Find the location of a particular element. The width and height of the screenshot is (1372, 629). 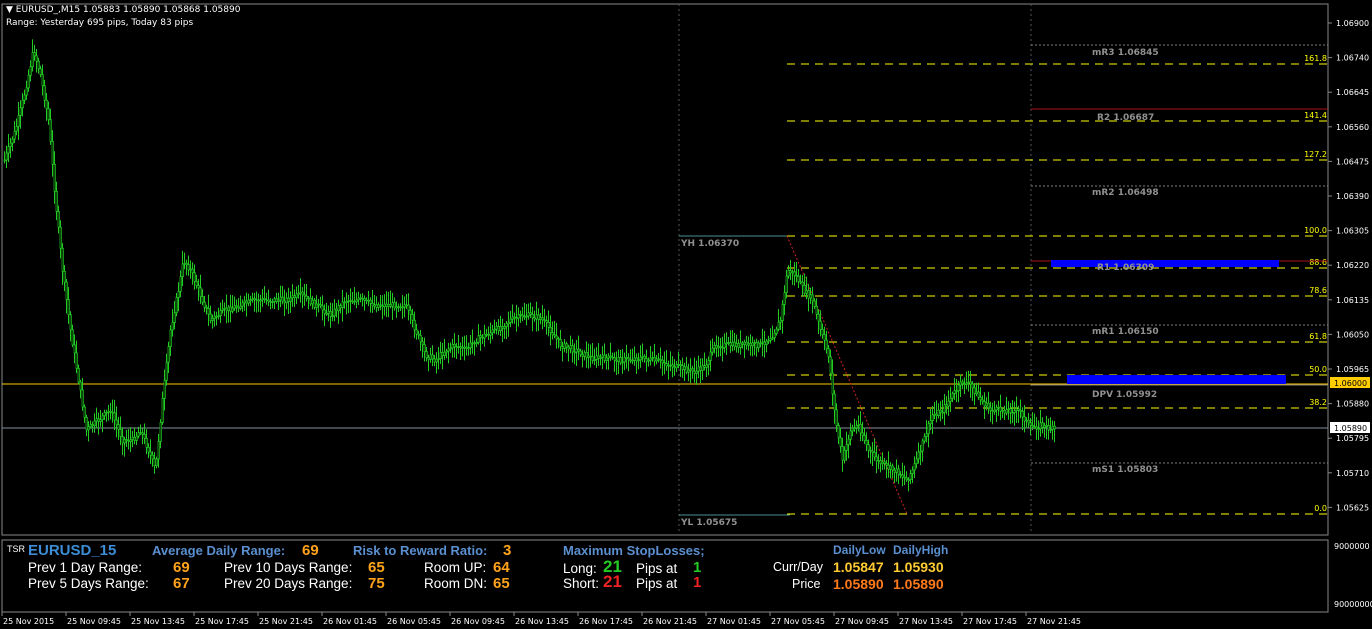

chart-menu-arrow-icon: ▼ is located at coordinates (9, 10).